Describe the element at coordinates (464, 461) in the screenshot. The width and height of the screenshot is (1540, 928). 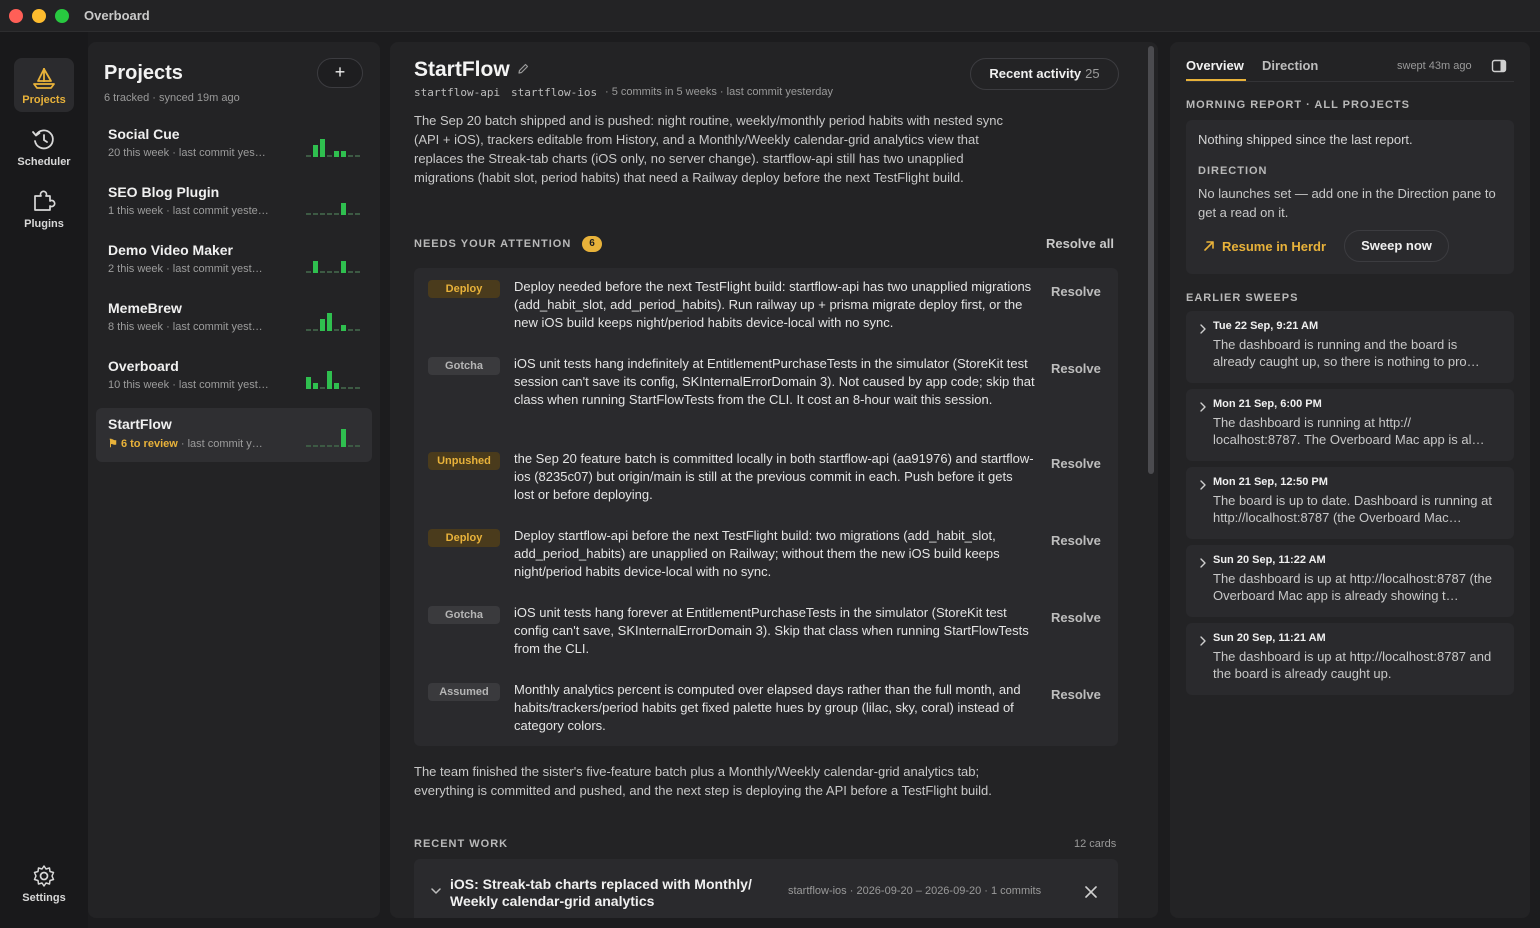
I see `attention-tag: Unpushed` at that location.